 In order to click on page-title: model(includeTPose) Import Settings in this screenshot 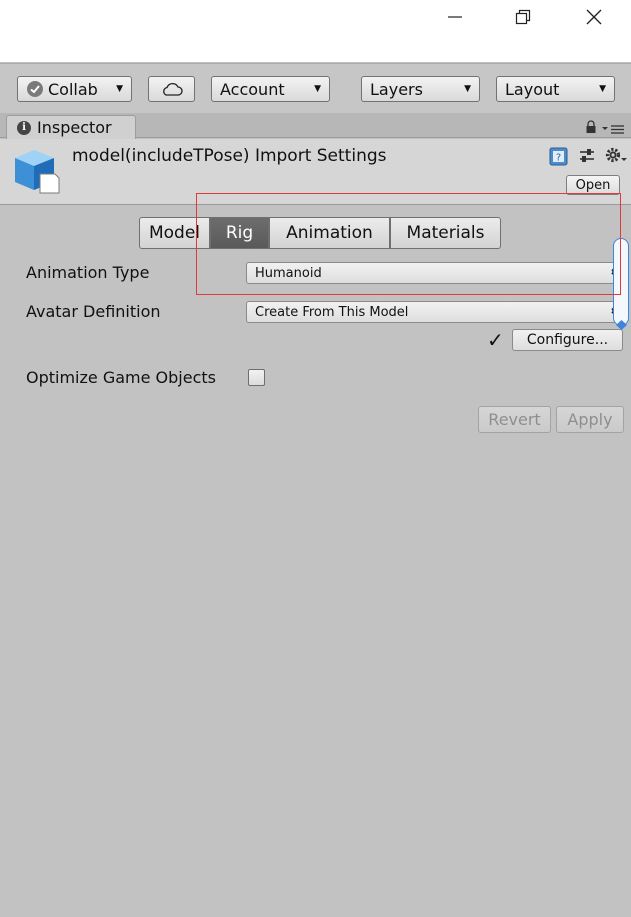, I will do `click(229, 156)`.